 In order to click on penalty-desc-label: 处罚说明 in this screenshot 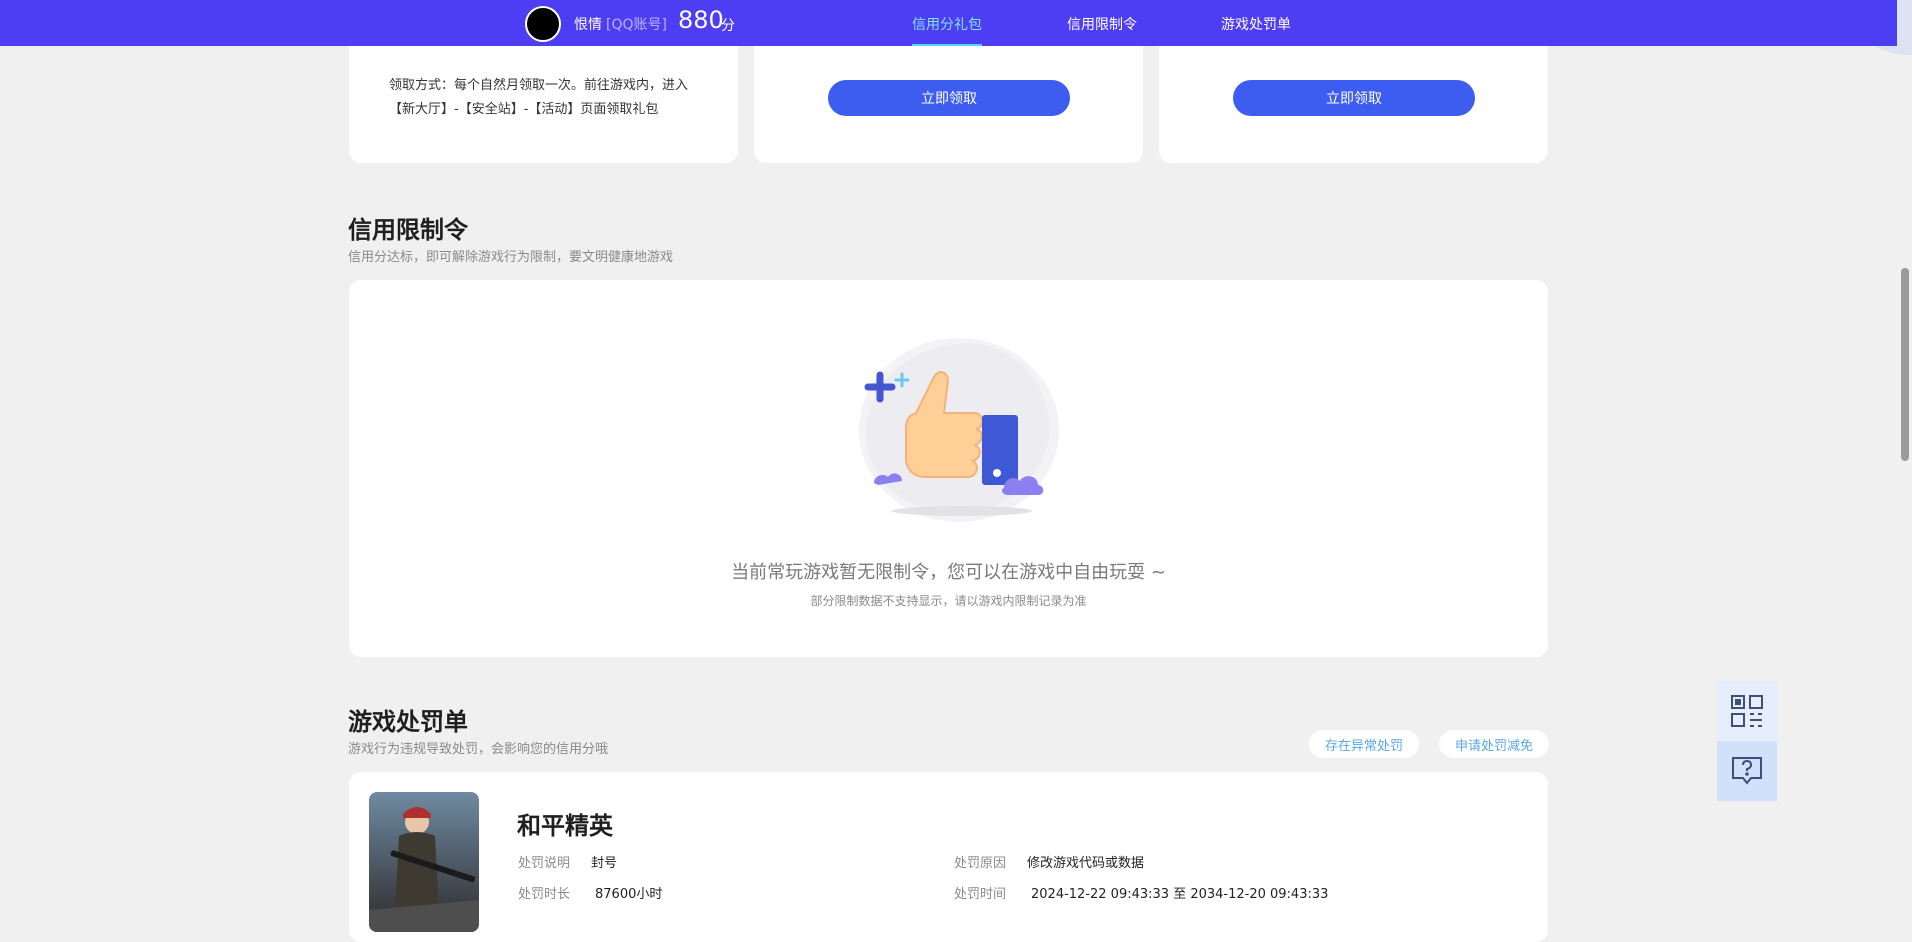, I will do `click(544, 863)`.